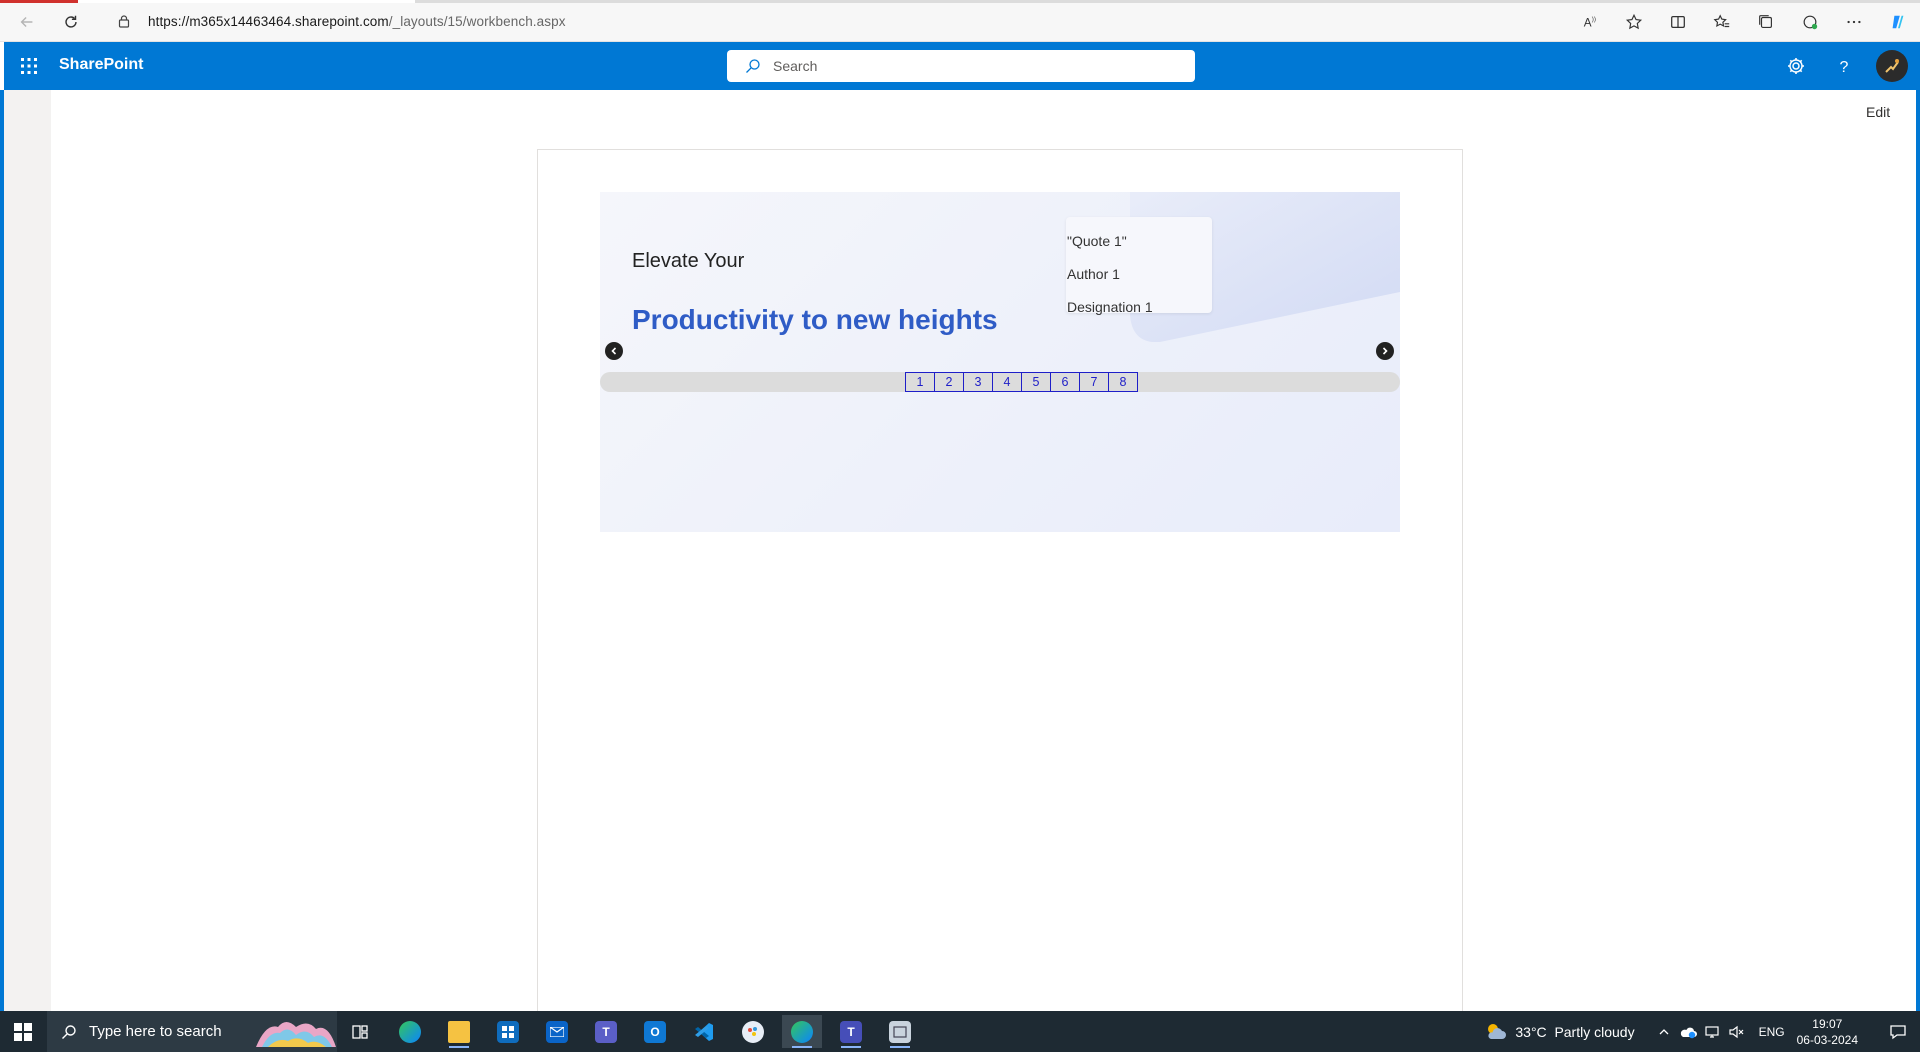 Image resolution: width=1920 pixels, height=1052 pixels. What do you see at coordinates (1722, 22) in the screenshot?
I see `favorites-icon` at bounding box center [1722, 22].